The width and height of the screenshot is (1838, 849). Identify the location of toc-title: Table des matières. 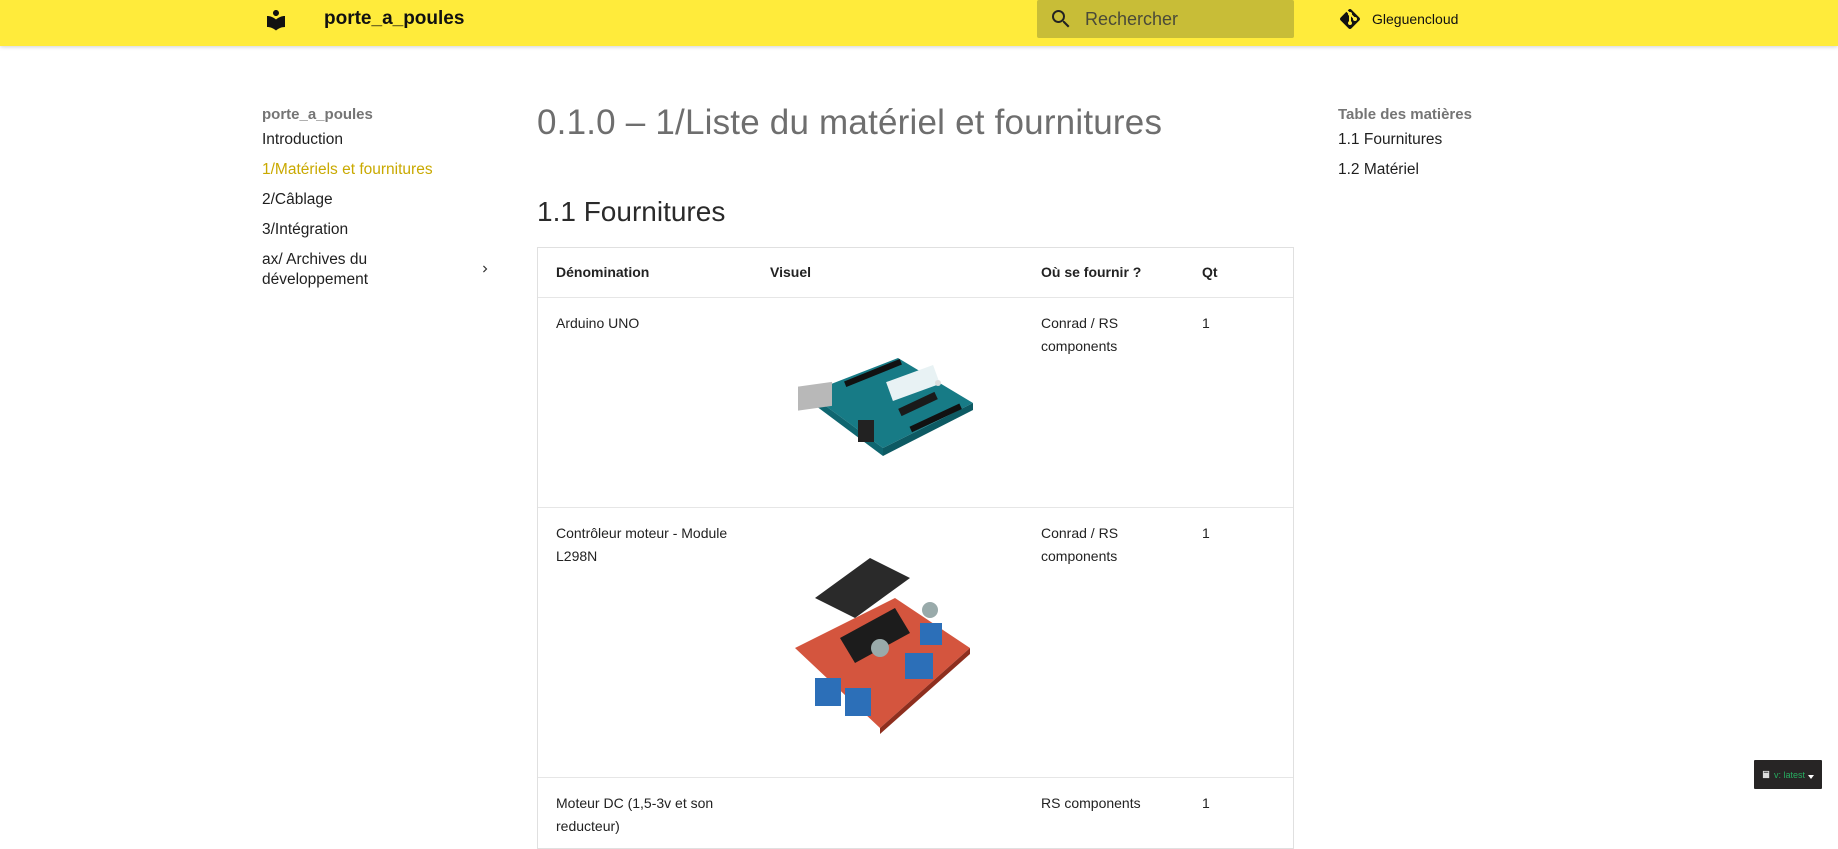
(1405, 114).